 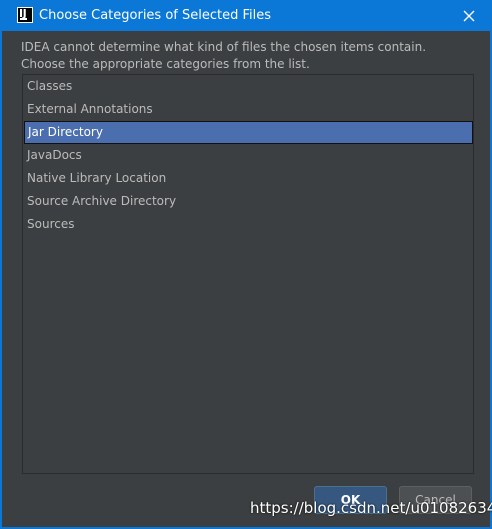 I want to click on close-icon, so click(x=469, y=15).